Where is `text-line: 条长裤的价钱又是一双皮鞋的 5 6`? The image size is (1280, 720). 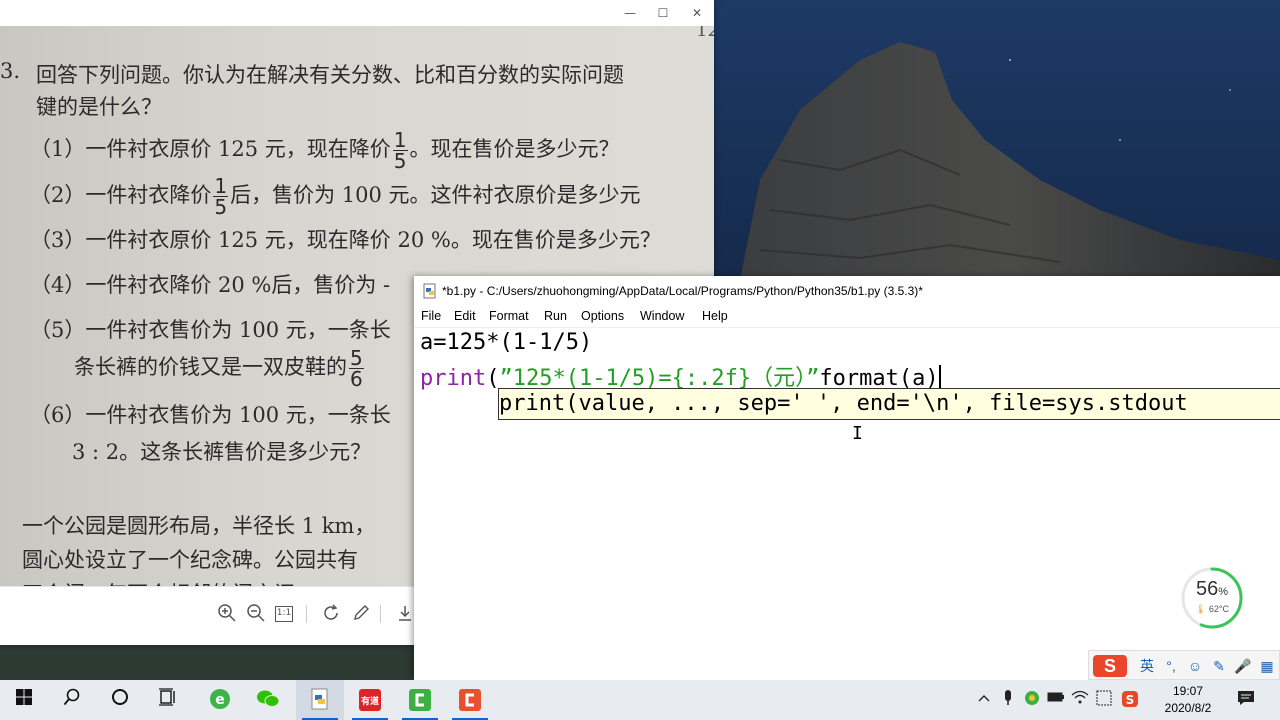 text-line: 条长裤的价钱又是一双皮鞋的 5 6 is located at coordinates (220, 368).